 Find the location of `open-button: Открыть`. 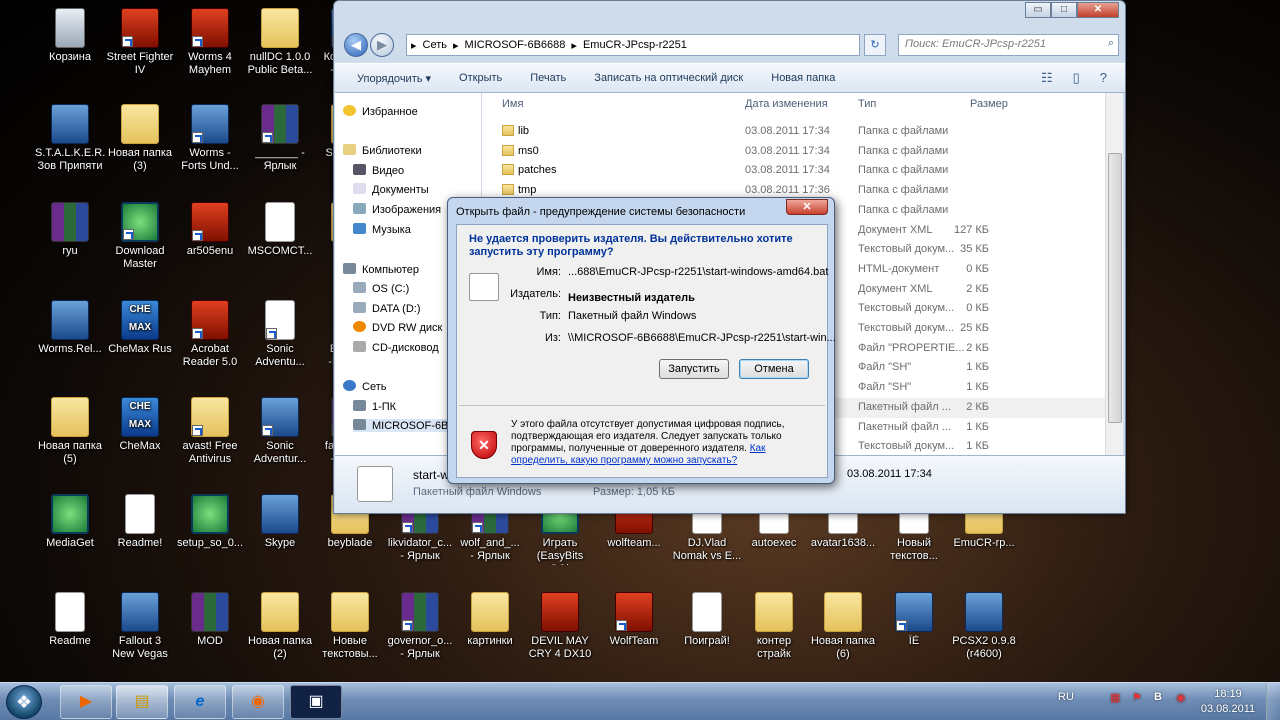

open-button: Открыть is located at coordinates (480, 78).